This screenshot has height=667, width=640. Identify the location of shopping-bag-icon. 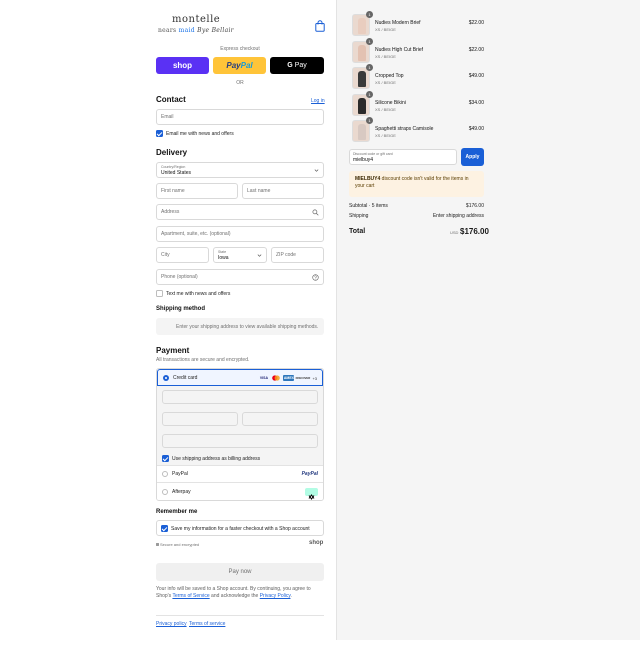
(320, 26).